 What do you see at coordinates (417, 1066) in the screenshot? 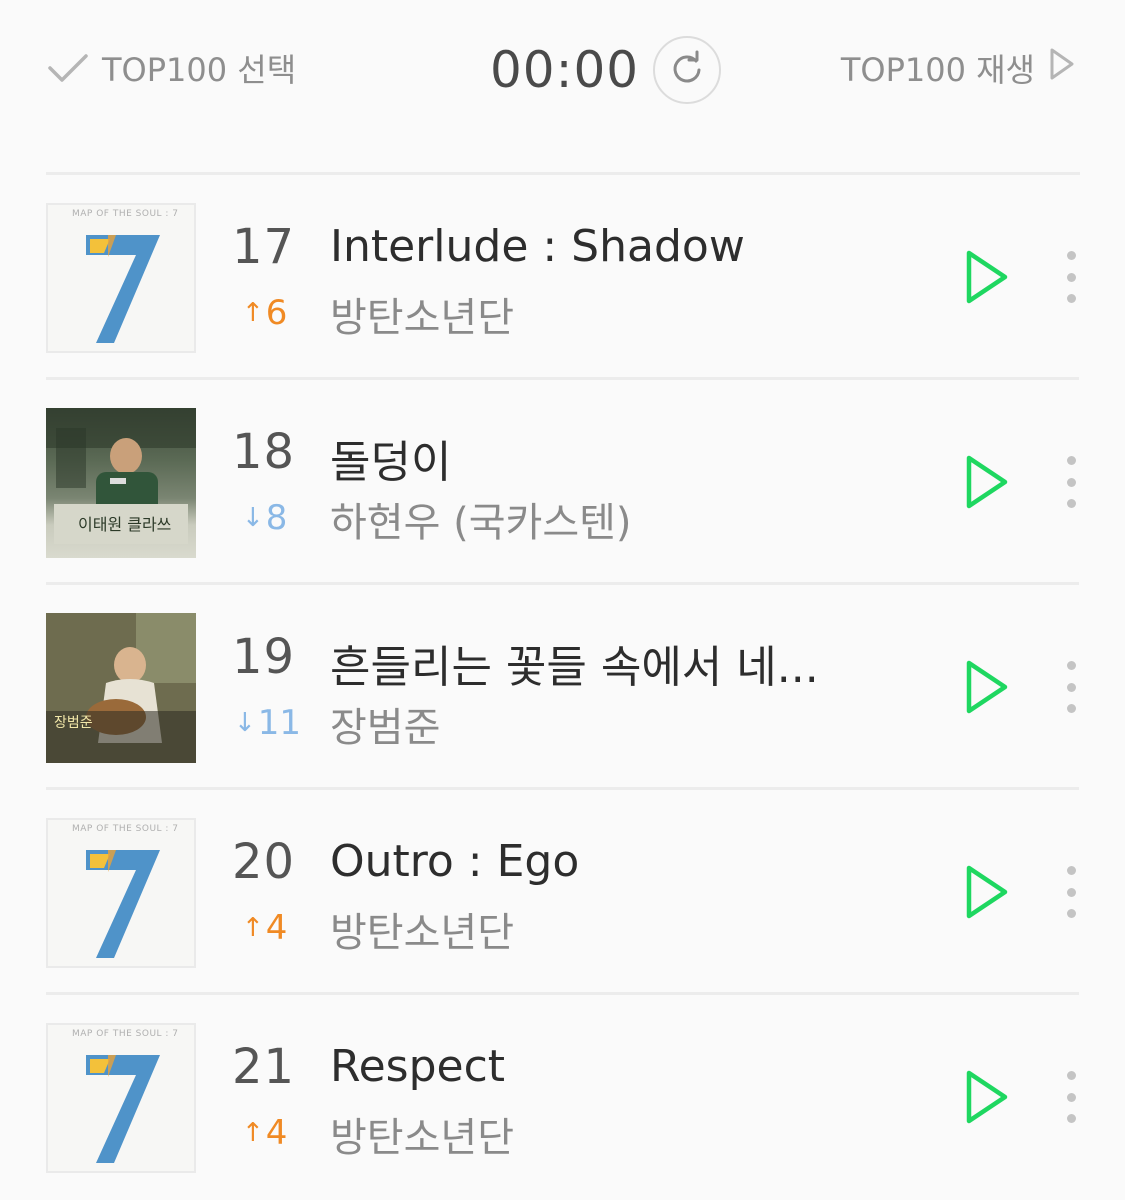
I see `song-title: Respect` at bounding box center [417, 1066].